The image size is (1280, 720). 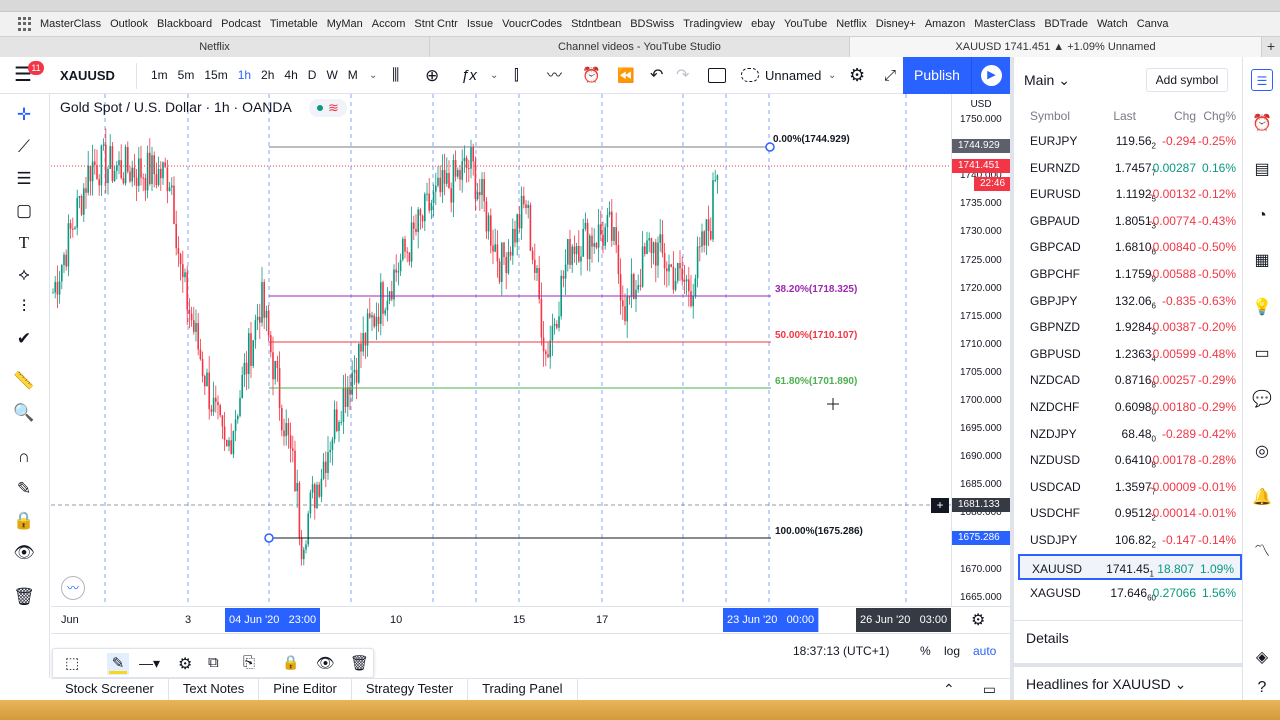 I want to click on remove-drawing-trash-icon: 🗑, so click(x=359, y=663).